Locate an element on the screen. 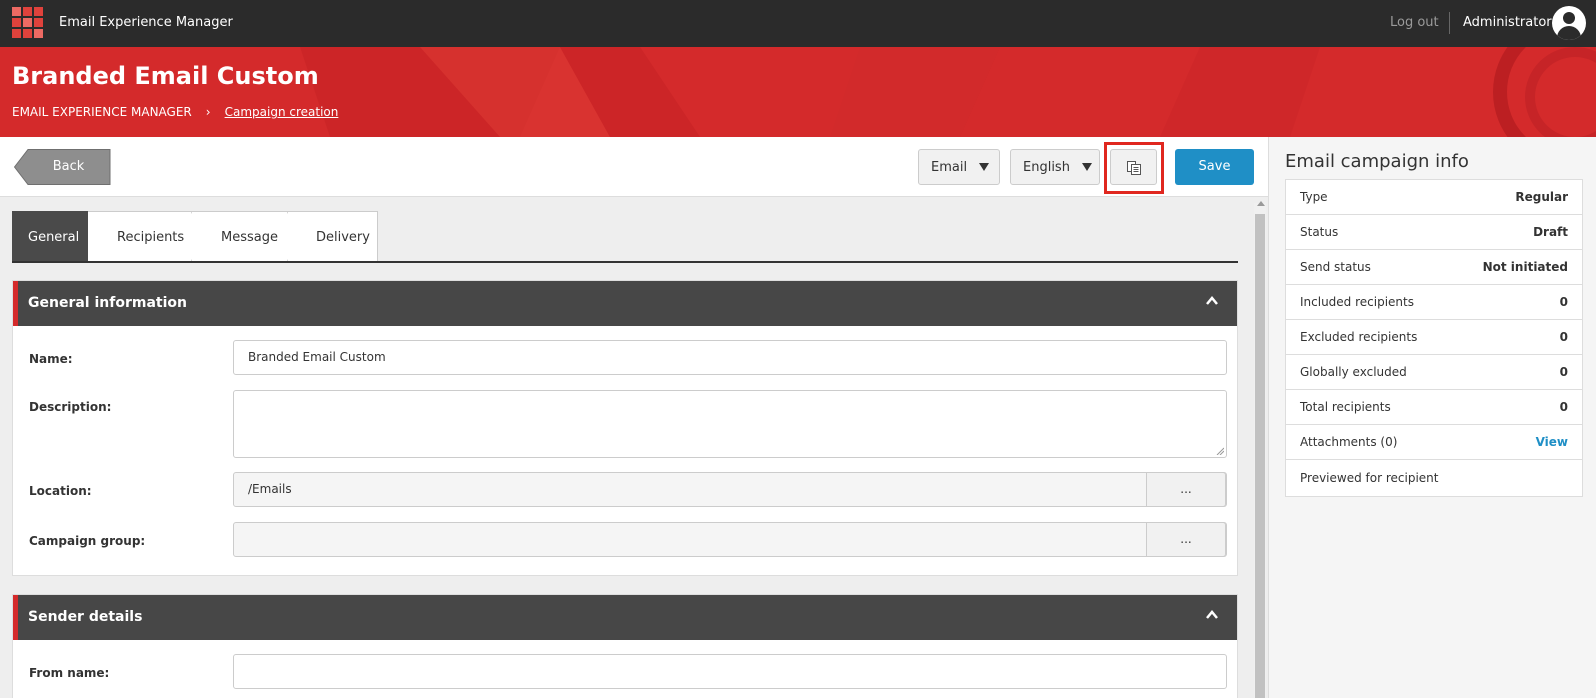 This screenshot has width=1596, height=698. channel-dropdown-value: Email is located at coordinates (949, 167).